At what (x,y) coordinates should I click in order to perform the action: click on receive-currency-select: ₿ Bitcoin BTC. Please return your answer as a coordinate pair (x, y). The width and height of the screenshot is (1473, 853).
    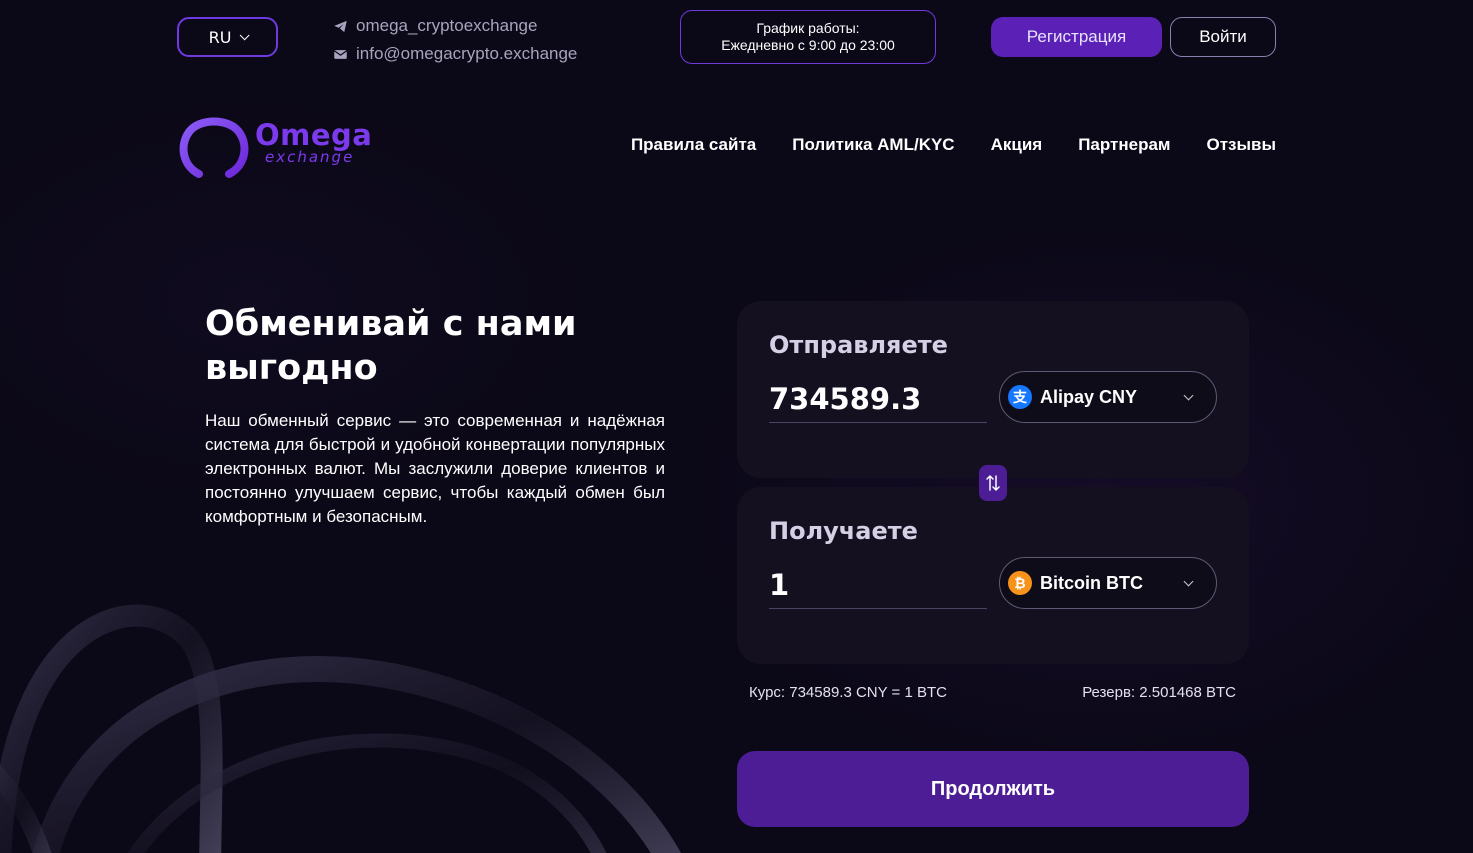
    Looking at the image, I should click on (1108, 583).